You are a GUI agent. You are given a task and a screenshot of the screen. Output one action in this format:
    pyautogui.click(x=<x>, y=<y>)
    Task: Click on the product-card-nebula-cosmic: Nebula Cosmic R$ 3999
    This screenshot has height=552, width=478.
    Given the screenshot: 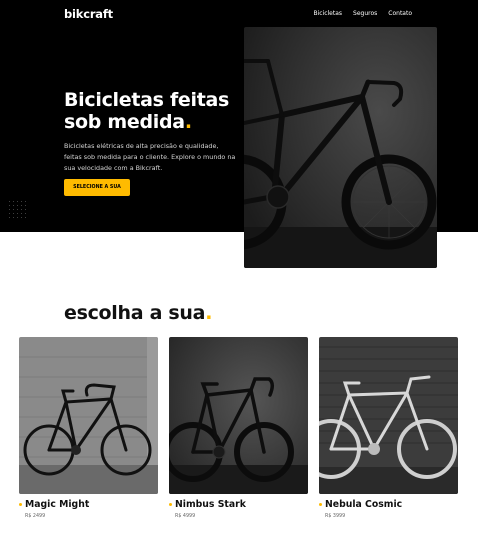 What is the action you would take?
    pyautogui.click(x=388, y=428)
    